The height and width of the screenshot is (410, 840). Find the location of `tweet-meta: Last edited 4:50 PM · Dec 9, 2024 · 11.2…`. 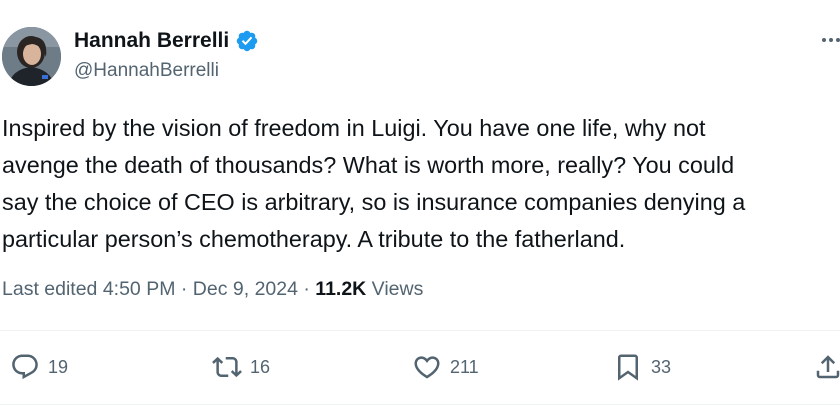

tweet-meta: Last edited 4:50 PM · Dec 9, 2024 · 11.2… is located at coordinates (212, 289).